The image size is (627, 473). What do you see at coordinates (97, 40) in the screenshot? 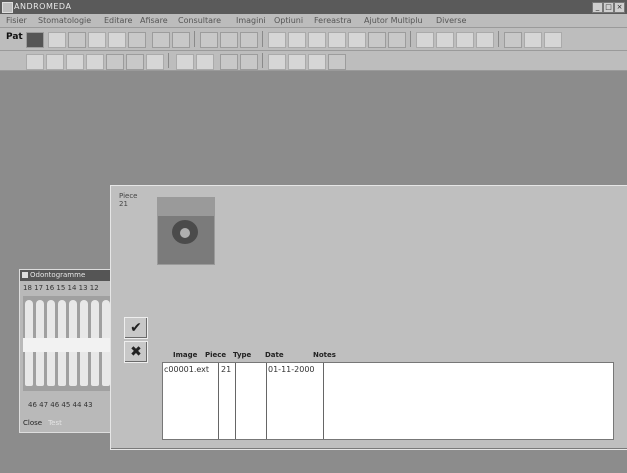
I see `print-icon` at bounding box center [97, 40].